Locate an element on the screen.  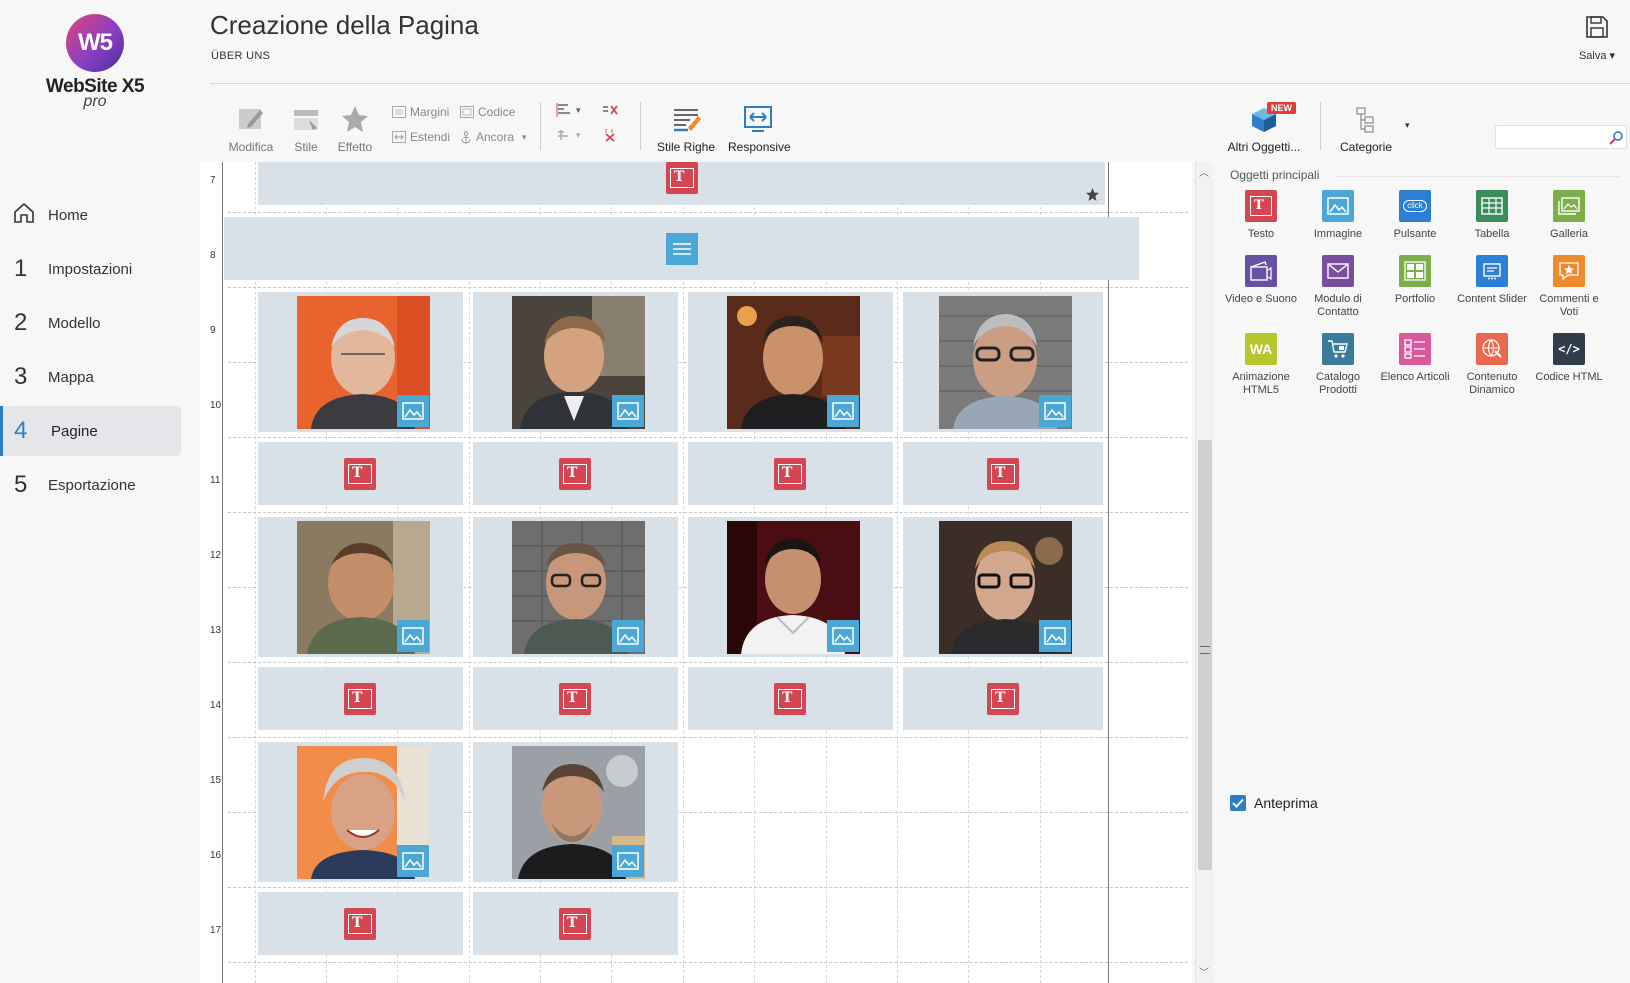
object-elenco-articoli: Elenco Articoli is located at coordinates (1415, 358).